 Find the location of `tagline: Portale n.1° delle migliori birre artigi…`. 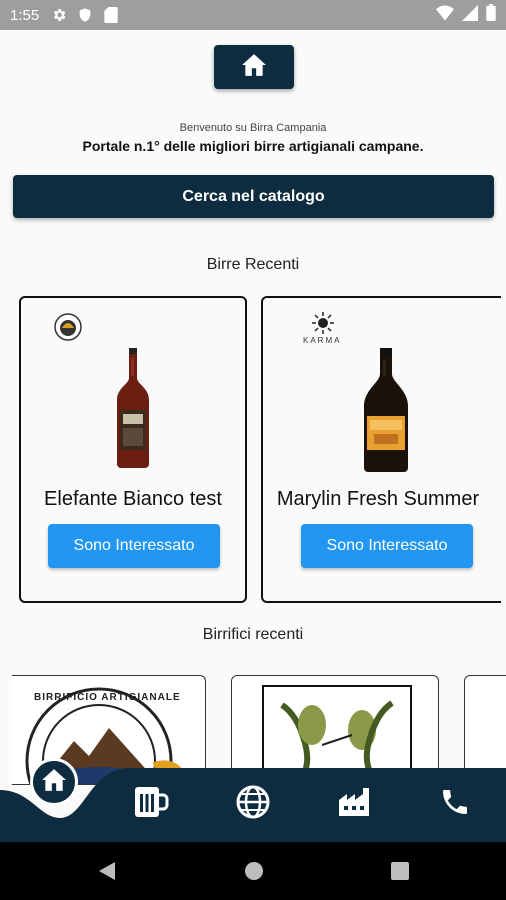

tagline: Portale n.1° delle migliori birre artigi… is located at coordinates (253, 146).